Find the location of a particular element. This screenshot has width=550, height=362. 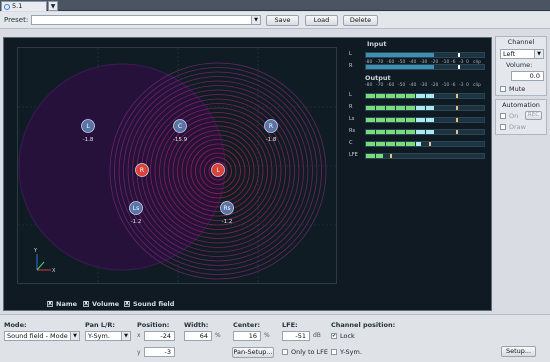

meter-label: Ls is located at coordinates (352, 119).